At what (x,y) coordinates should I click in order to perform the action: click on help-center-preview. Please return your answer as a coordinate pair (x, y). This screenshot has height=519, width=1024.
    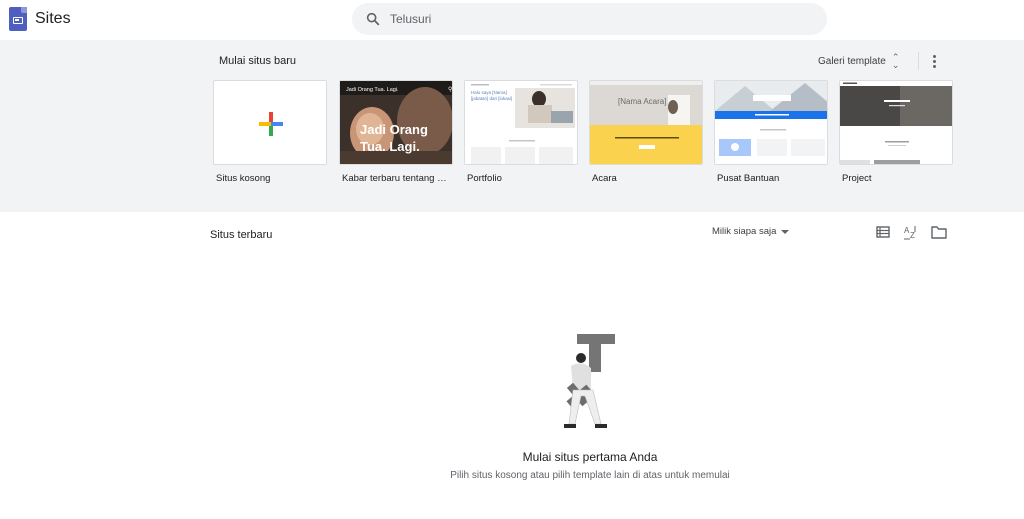
    Looking at the image, I should click on (771, 122).